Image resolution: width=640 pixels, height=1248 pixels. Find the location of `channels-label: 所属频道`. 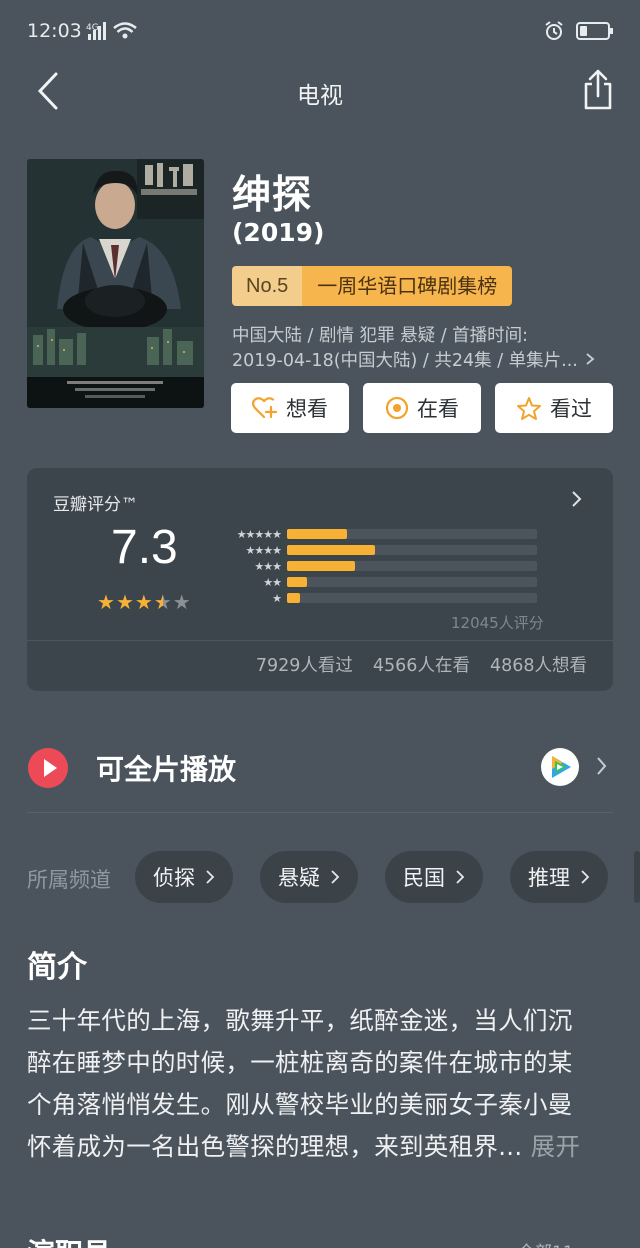

channels-label: 所属频道 is located at coordinates (69, 880).